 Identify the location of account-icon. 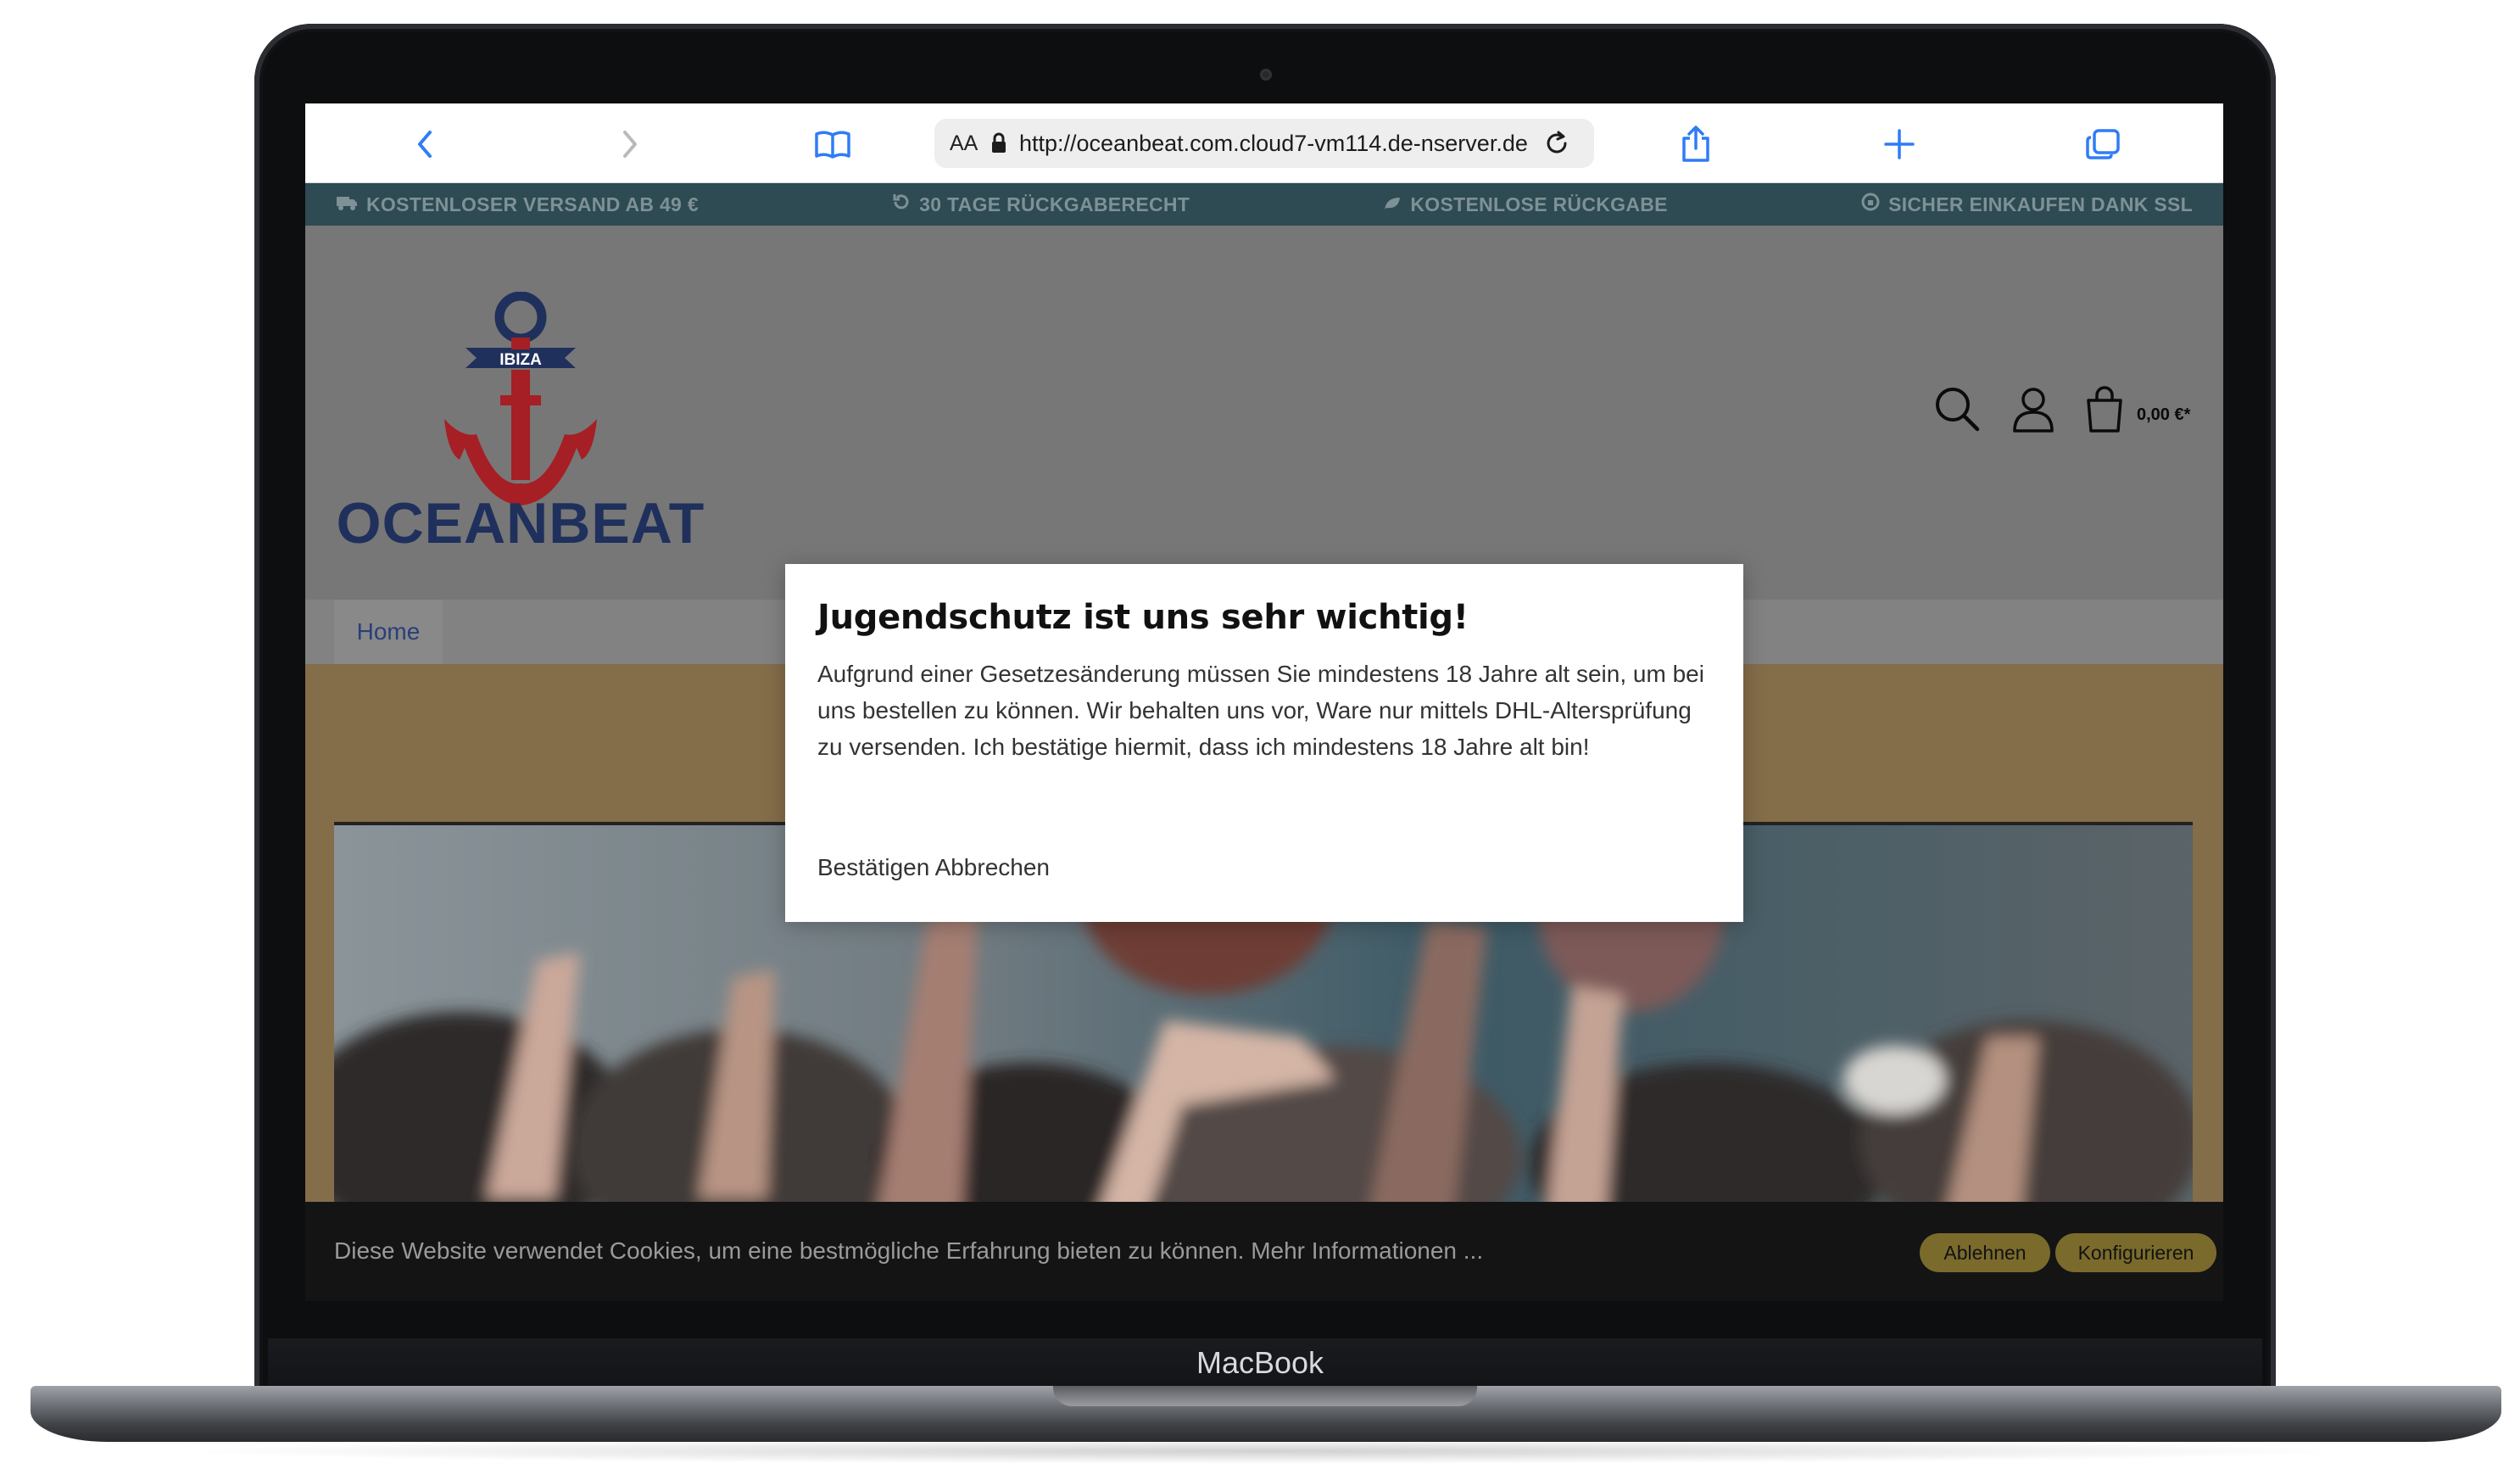
(2033, 411).